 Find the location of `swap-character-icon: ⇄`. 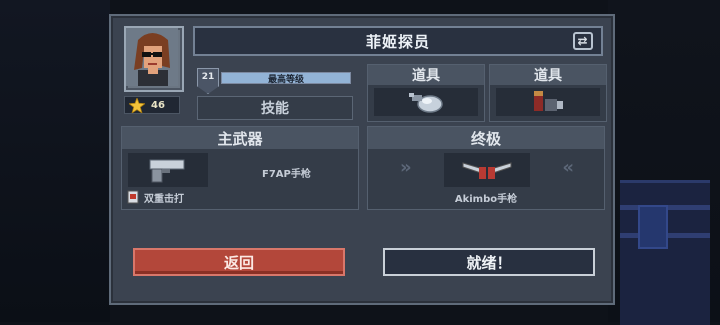

swap-character-icon: ⇄ is located at coordinates (583, 41).